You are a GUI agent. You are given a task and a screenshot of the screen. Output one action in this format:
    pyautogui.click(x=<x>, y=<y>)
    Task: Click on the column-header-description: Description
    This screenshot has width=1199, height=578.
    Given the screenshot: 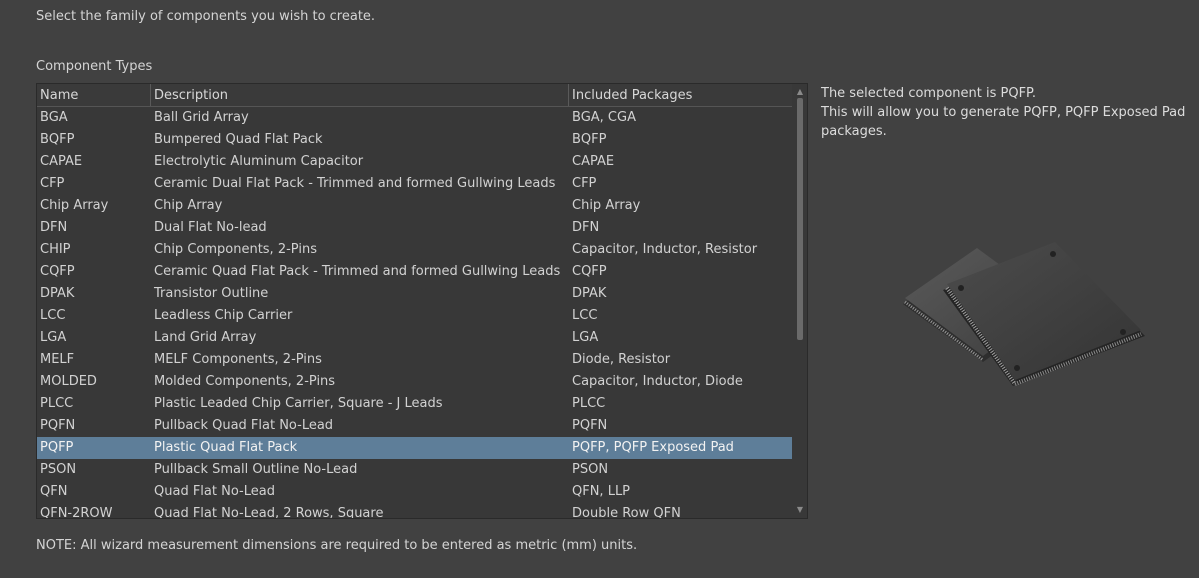 What is the action you would take?
    pyautogui.click(x=360, y=95)
    